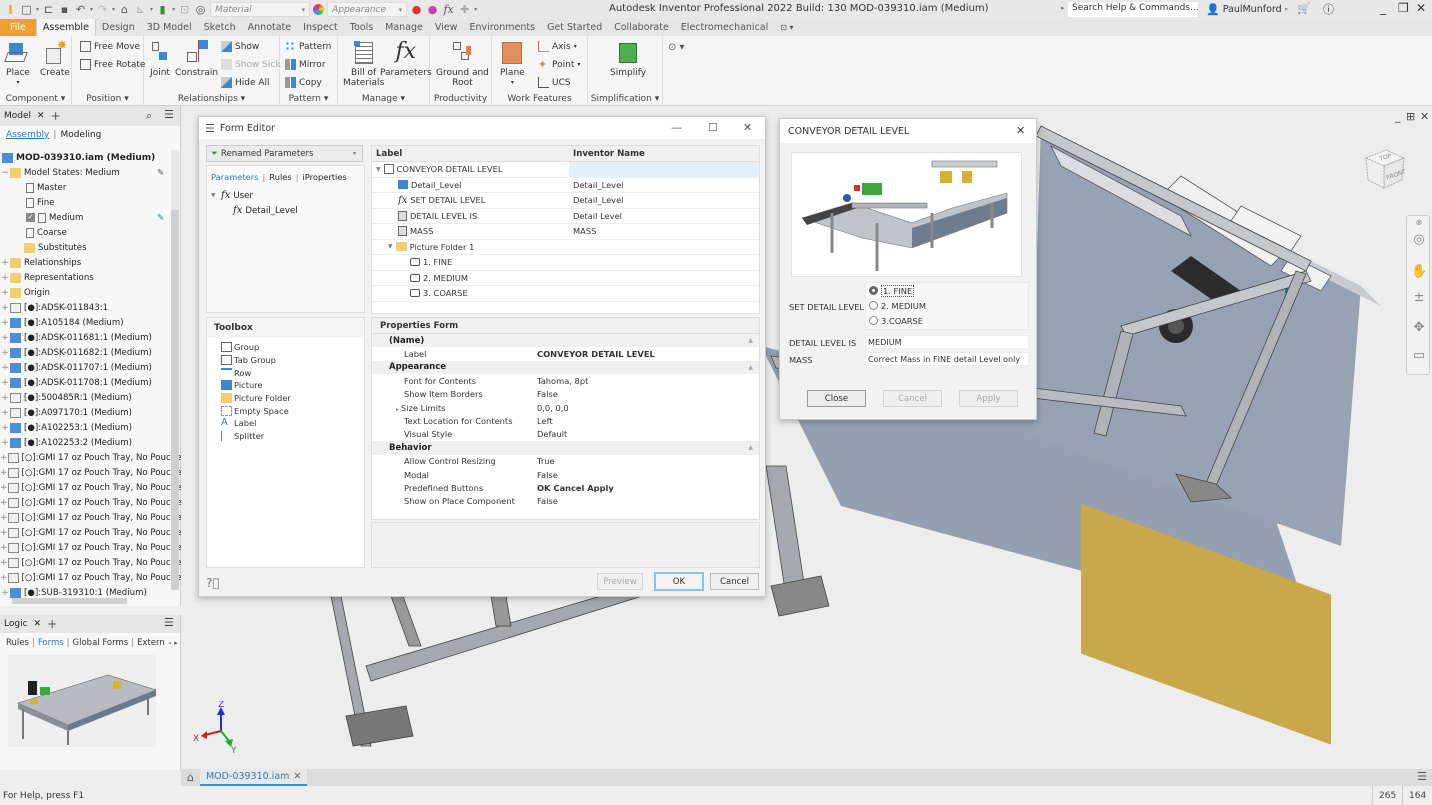 The image size is (1432, 805). What do you see at coordinates (475, 9) in the screenshot?
I see `customize-qat-icon: ▾` at bounding box center [475, 9].